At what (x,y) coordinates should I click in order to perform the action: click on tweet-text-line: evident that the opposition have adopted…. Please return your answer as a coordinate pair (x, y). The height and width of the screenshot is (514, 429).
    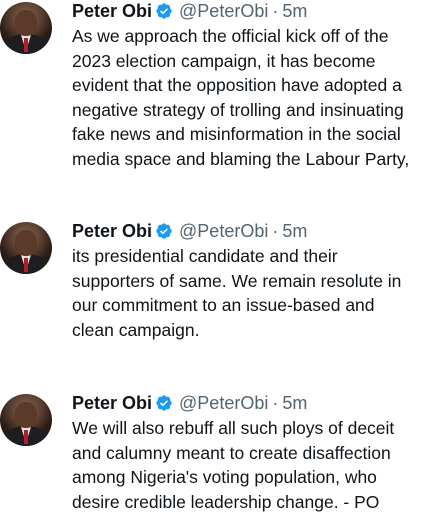
    Looking at the image, I should click on (237, 85).